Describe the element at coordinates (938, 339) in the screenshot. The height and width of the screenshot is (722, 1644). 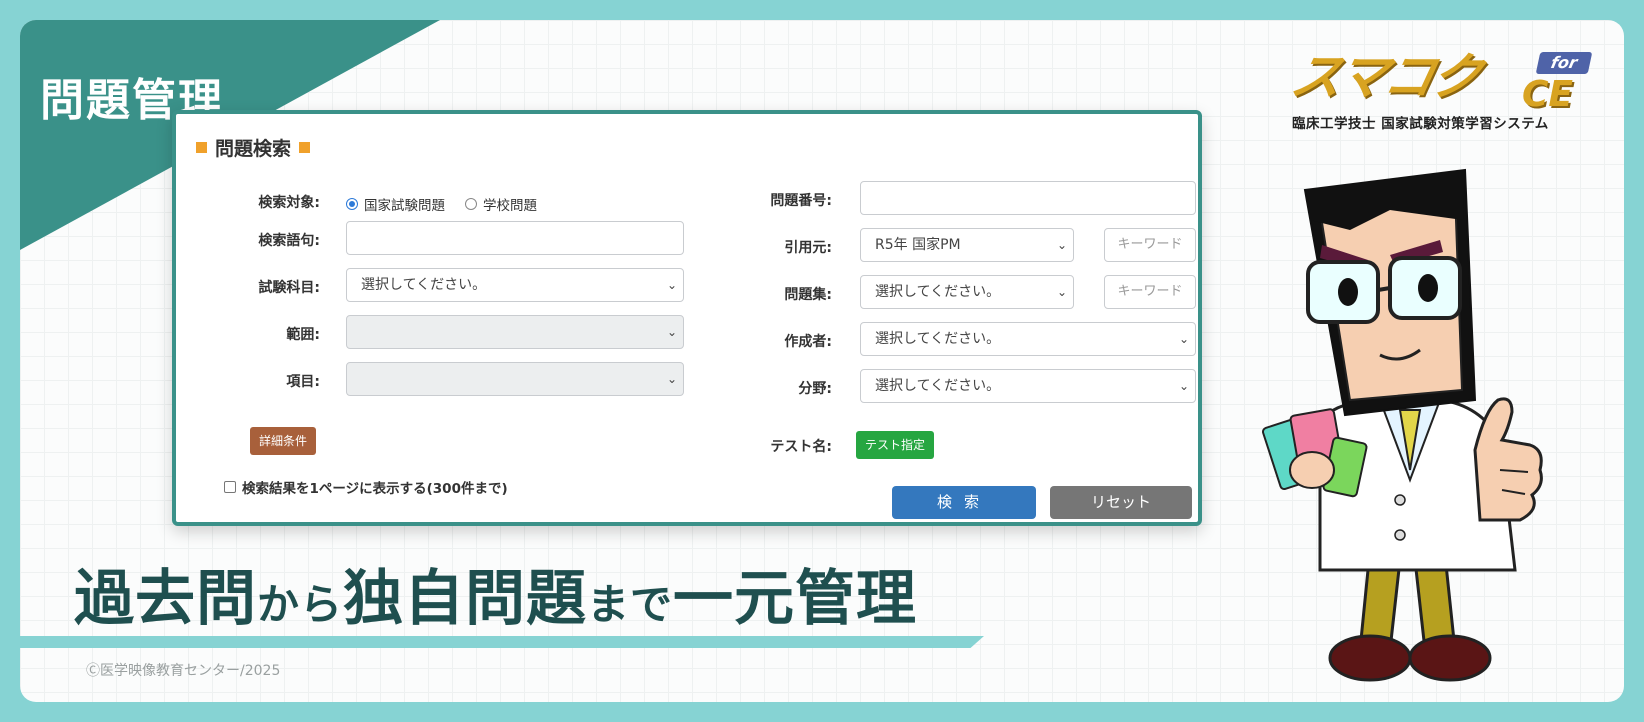
I see `author-select-value: 選択してください。` at that location.